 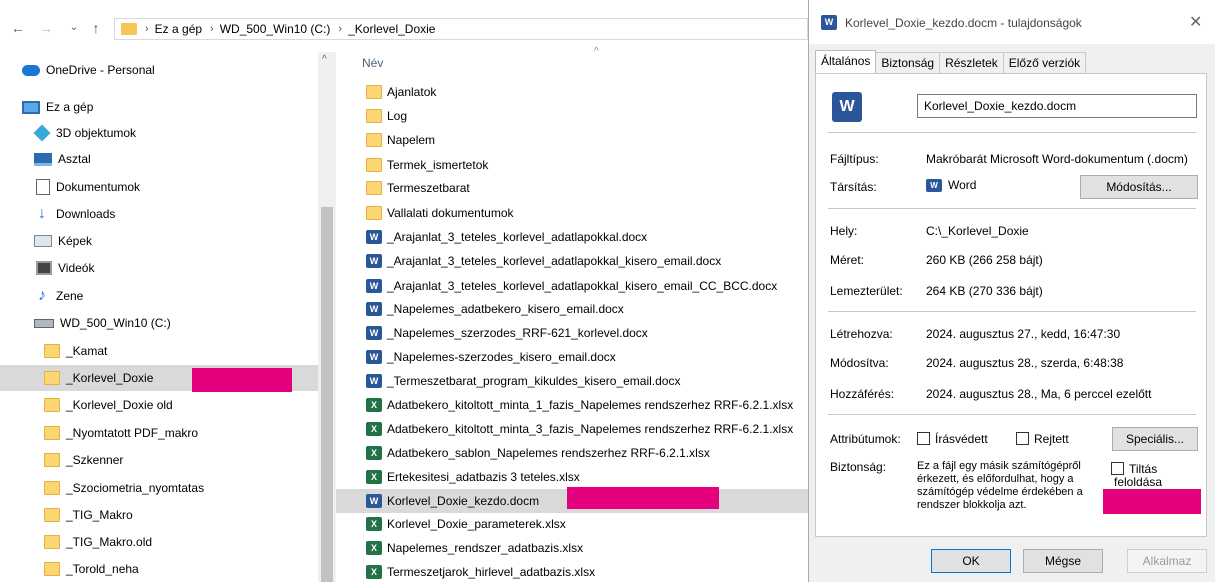 What do you see at coordinates (1195, 22) in the screenshot?
I see `close-icon: ✕` at bounding box center [1195, 22].